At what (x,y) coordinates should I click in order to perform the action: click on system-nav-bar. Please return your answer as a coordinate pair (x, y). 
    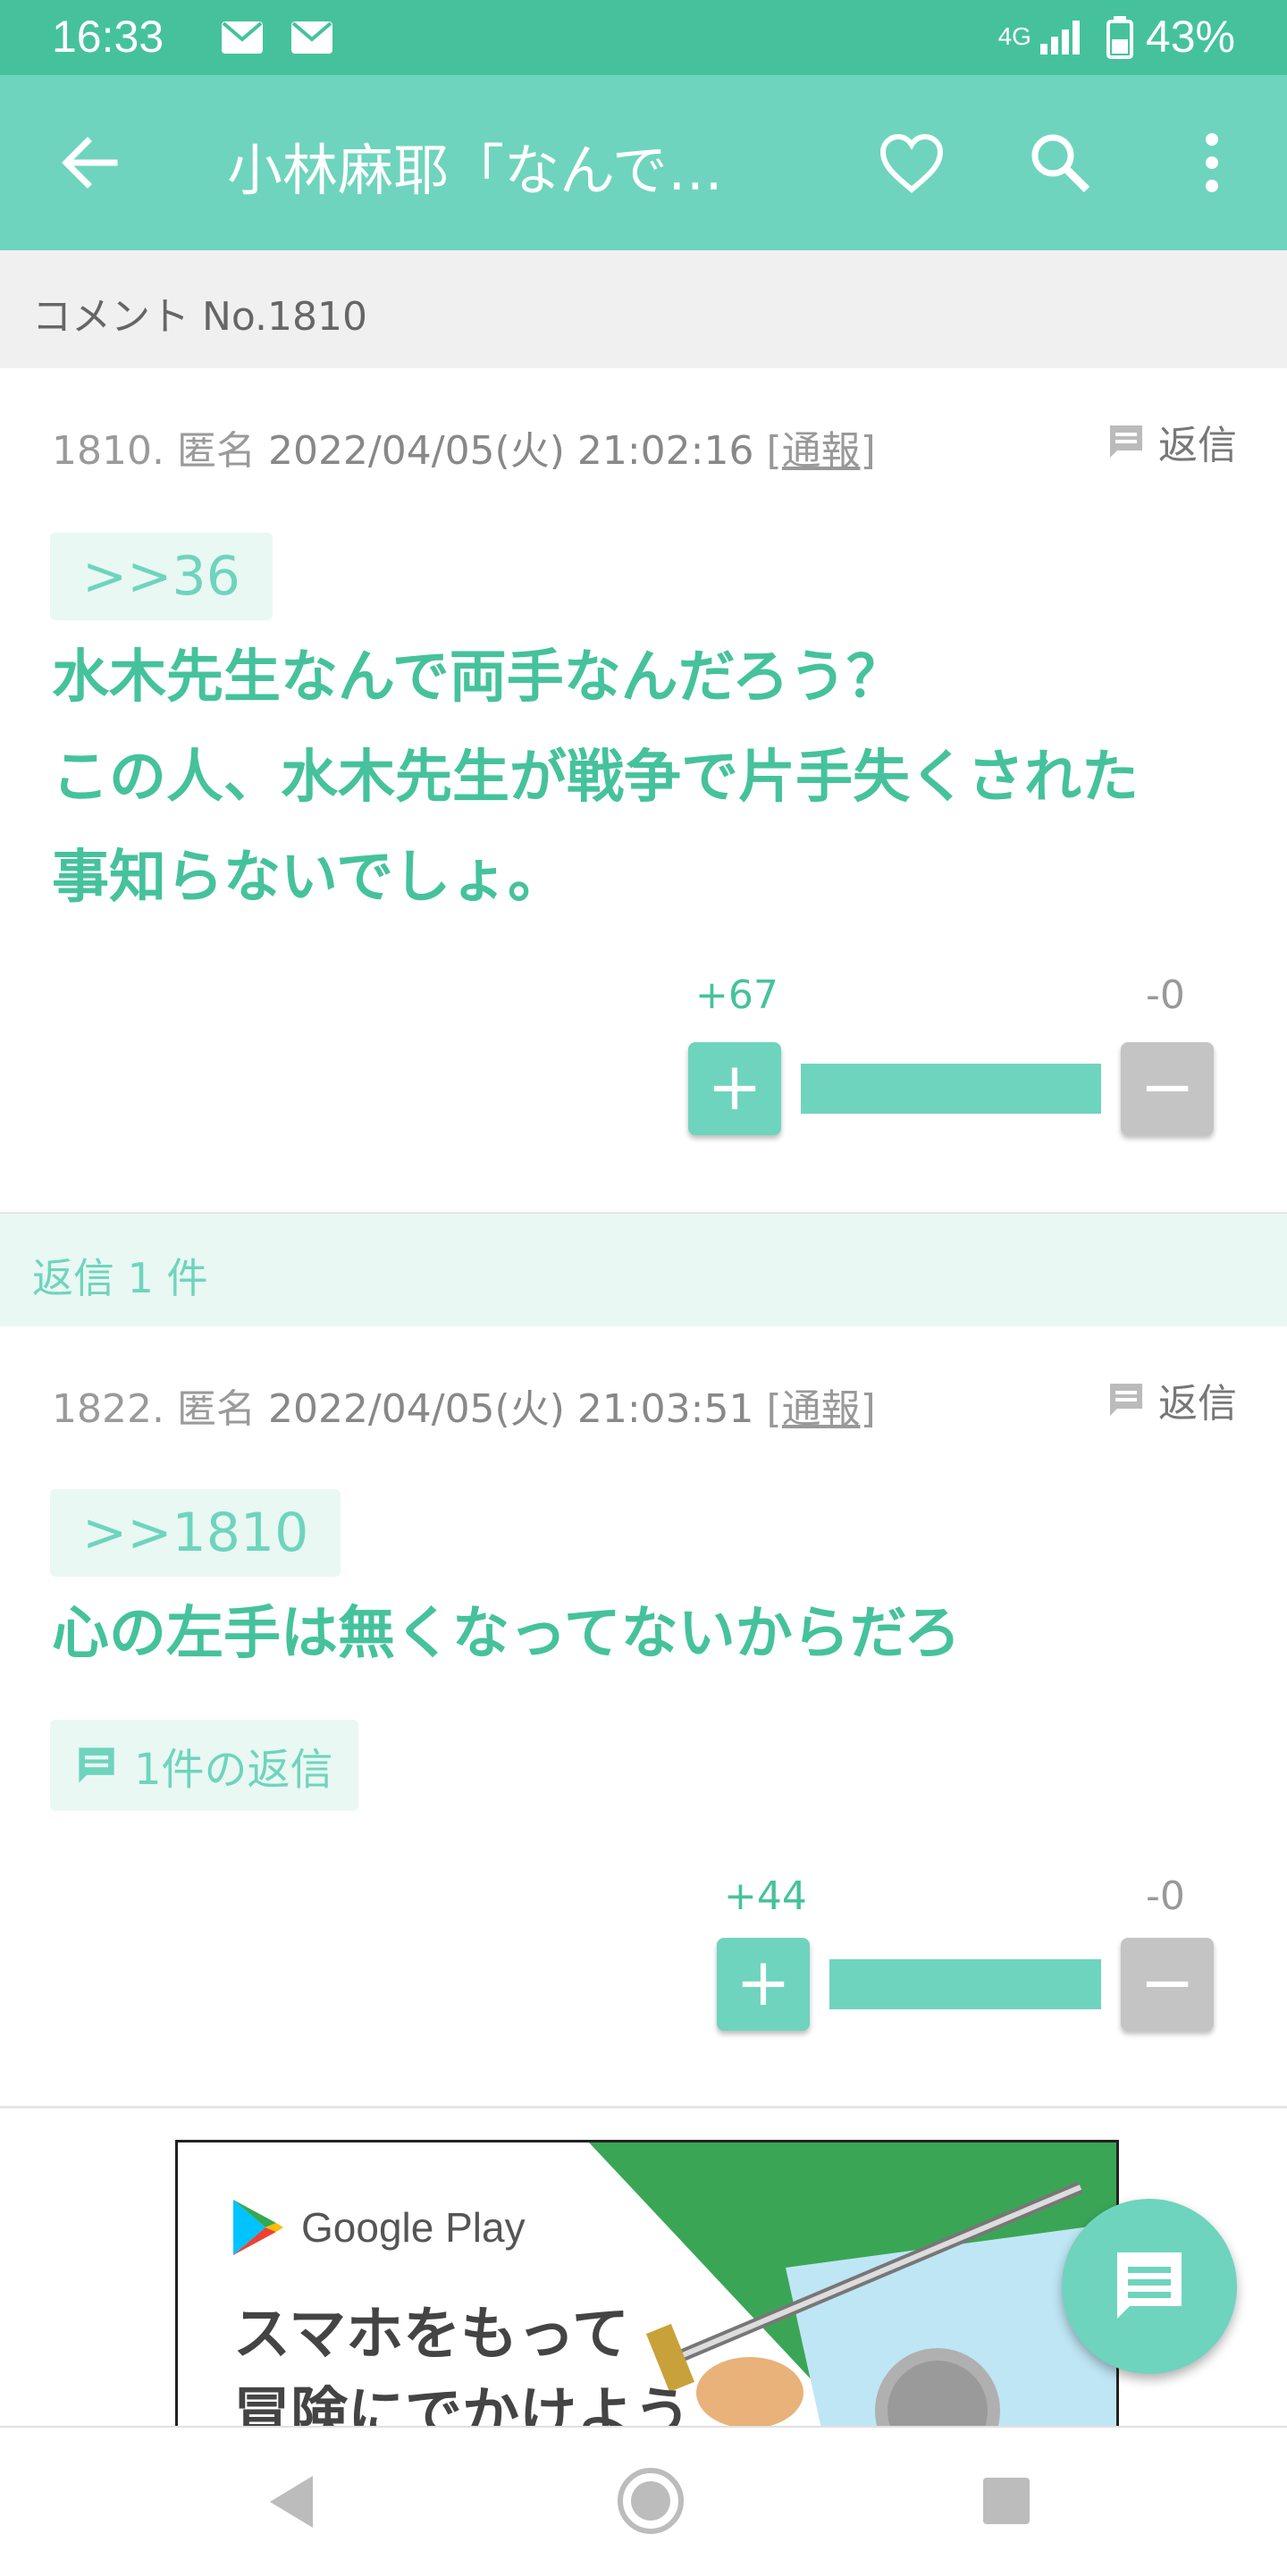
    Looking at the image, I should click on (643, 2501).